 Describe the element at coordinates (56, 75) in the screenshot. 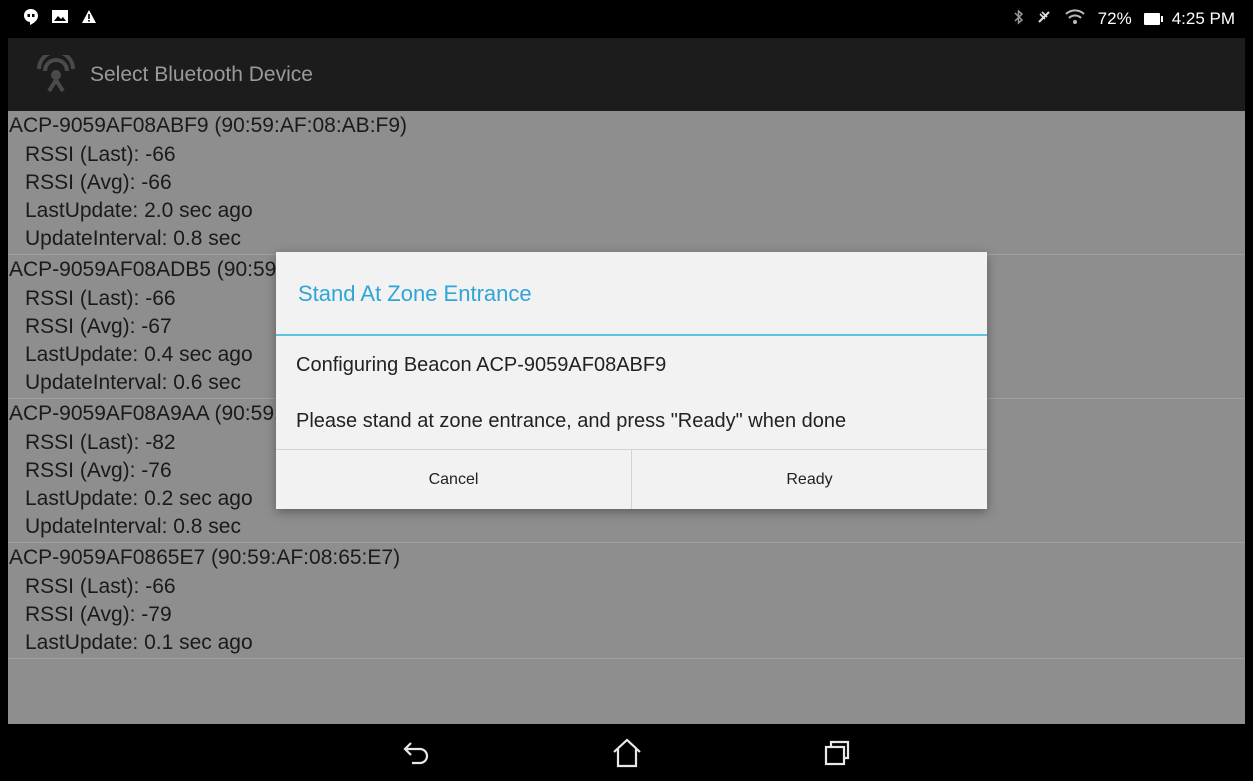

I see `app-logo-icon` at that location.